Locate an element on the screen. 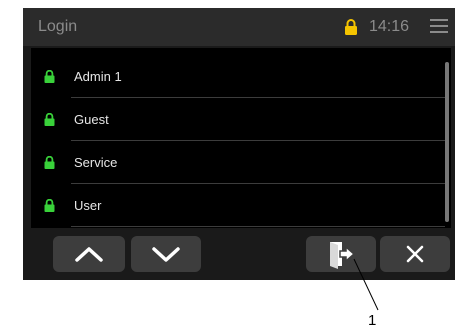 The width and height of the screenshot is (455, 333). callout-leader-line is located at coordinates (366, 284).